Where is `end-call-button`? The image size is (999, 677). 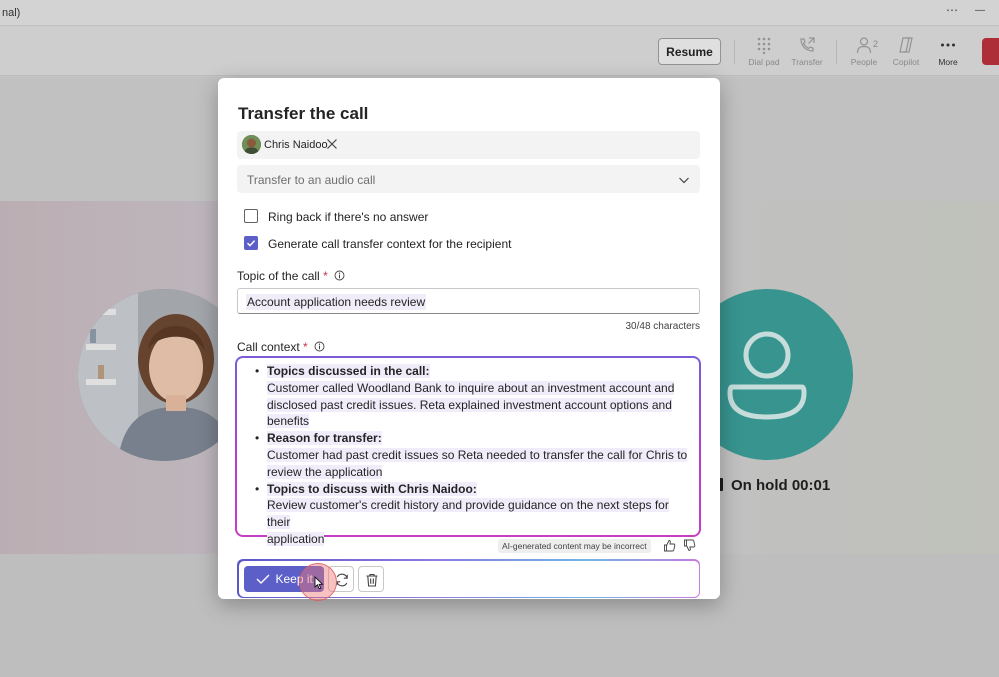 end-call-button is located at coordinates (990, 51).